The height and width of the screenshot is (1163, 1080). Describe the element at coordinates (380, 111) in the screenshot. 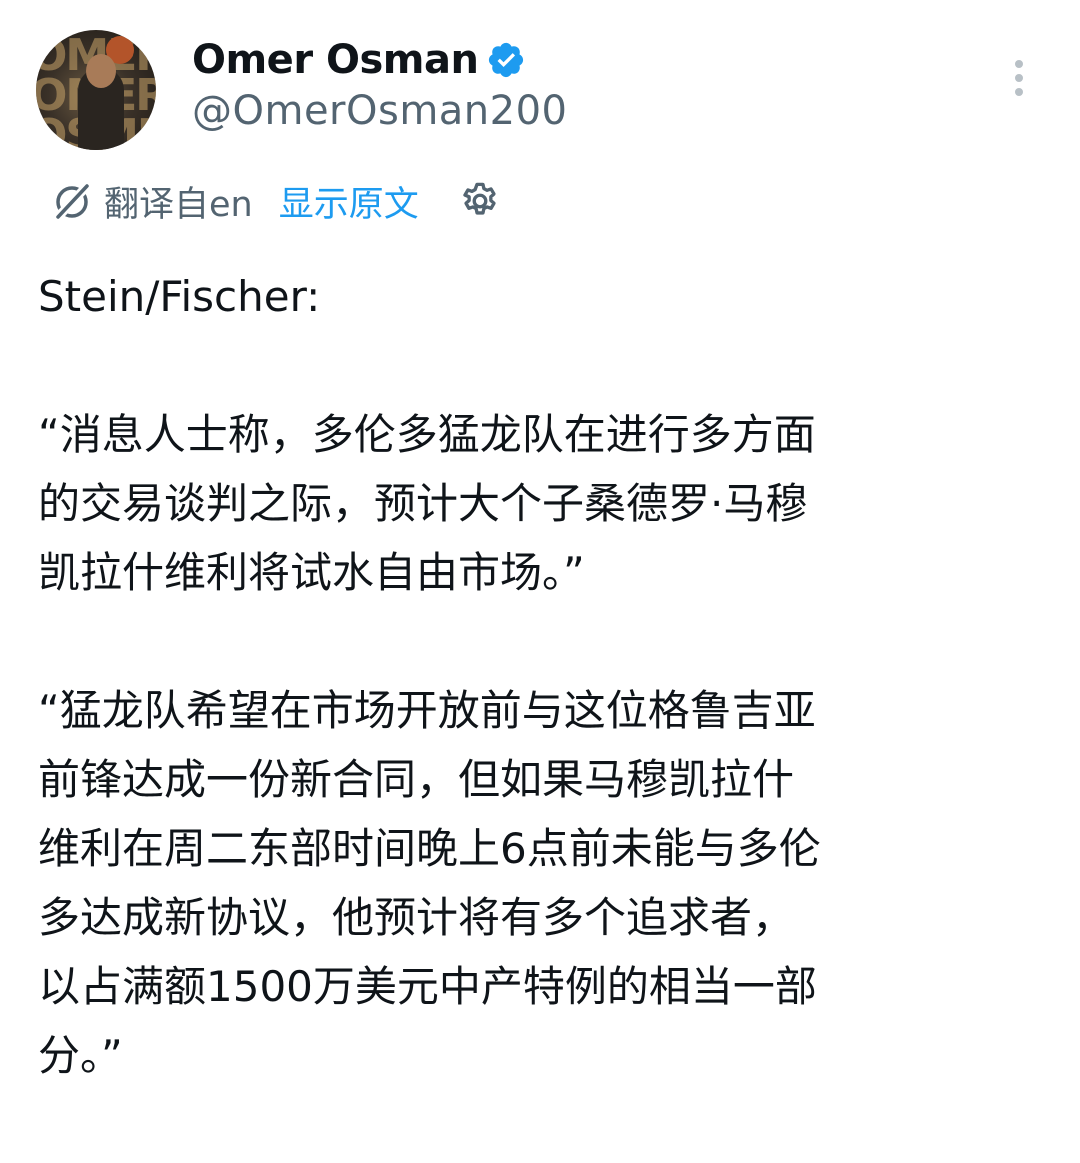

I see `author-handle: @OmerOsman200` at that location.